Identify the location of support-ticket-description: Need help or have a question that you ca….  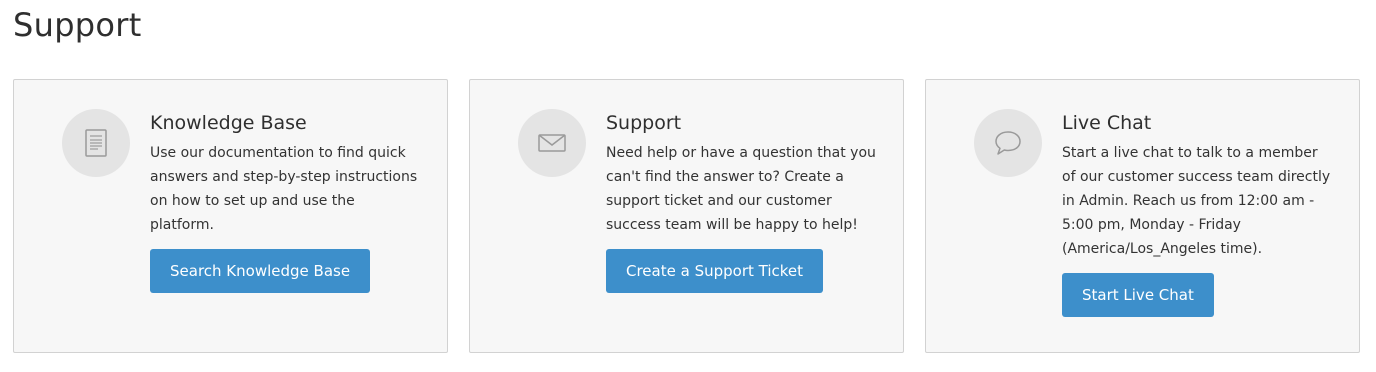
(741, 189).